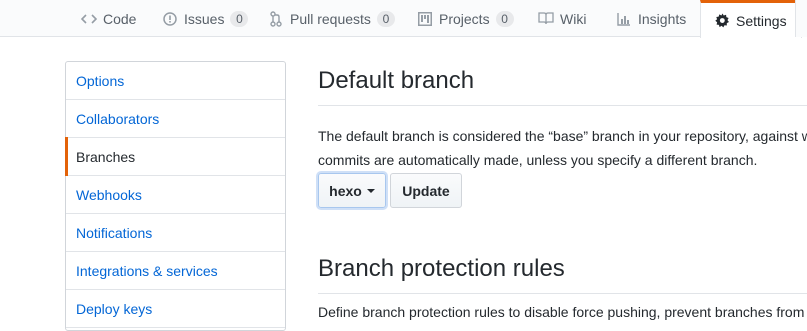  I want to click on tab-code: Code, so click(108, 18).